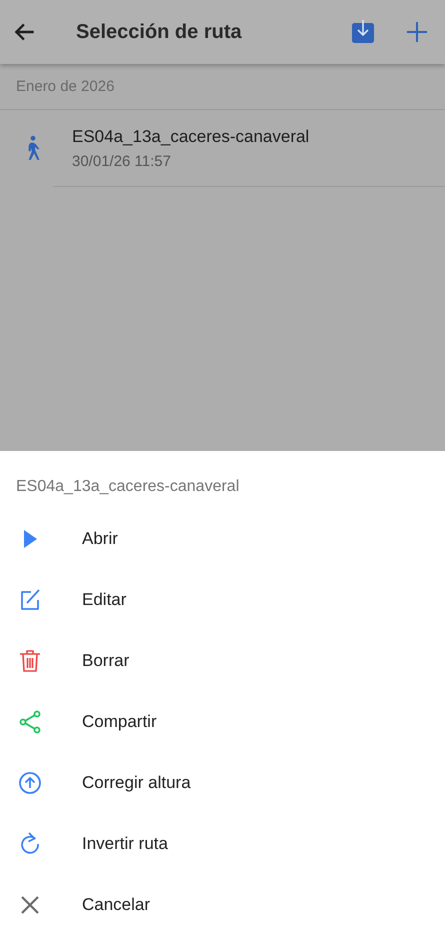 Image resolution: width=445 pixels, height=949 pixels. I want to click on menu-item: Compartir, so click(222, 721).